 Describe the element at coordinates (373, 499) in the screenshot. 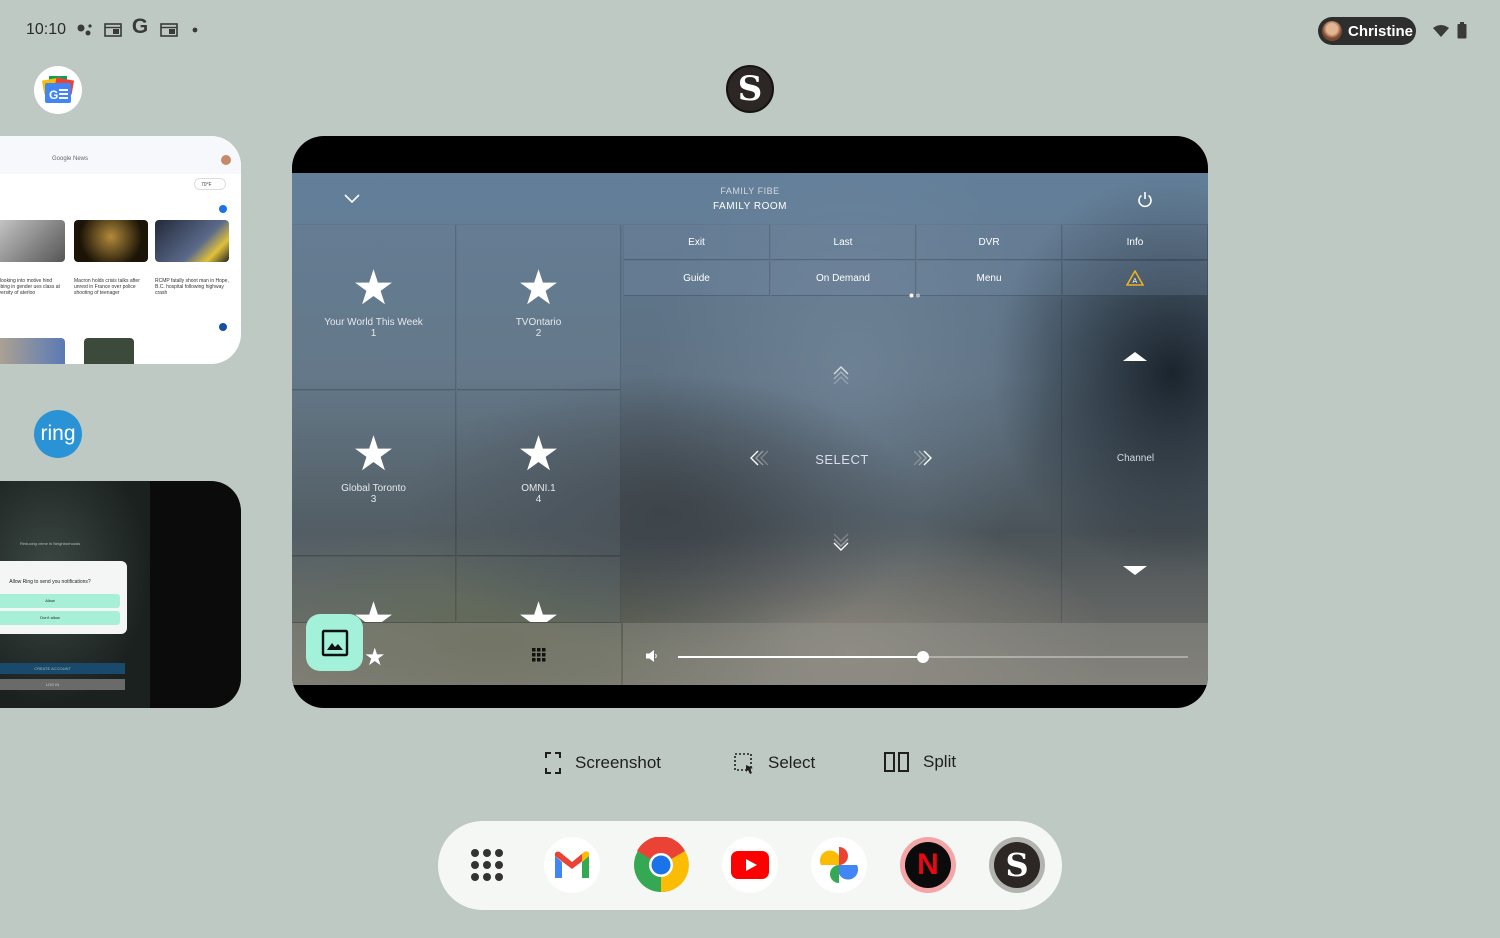

I see `channel-number: 3` at that location.